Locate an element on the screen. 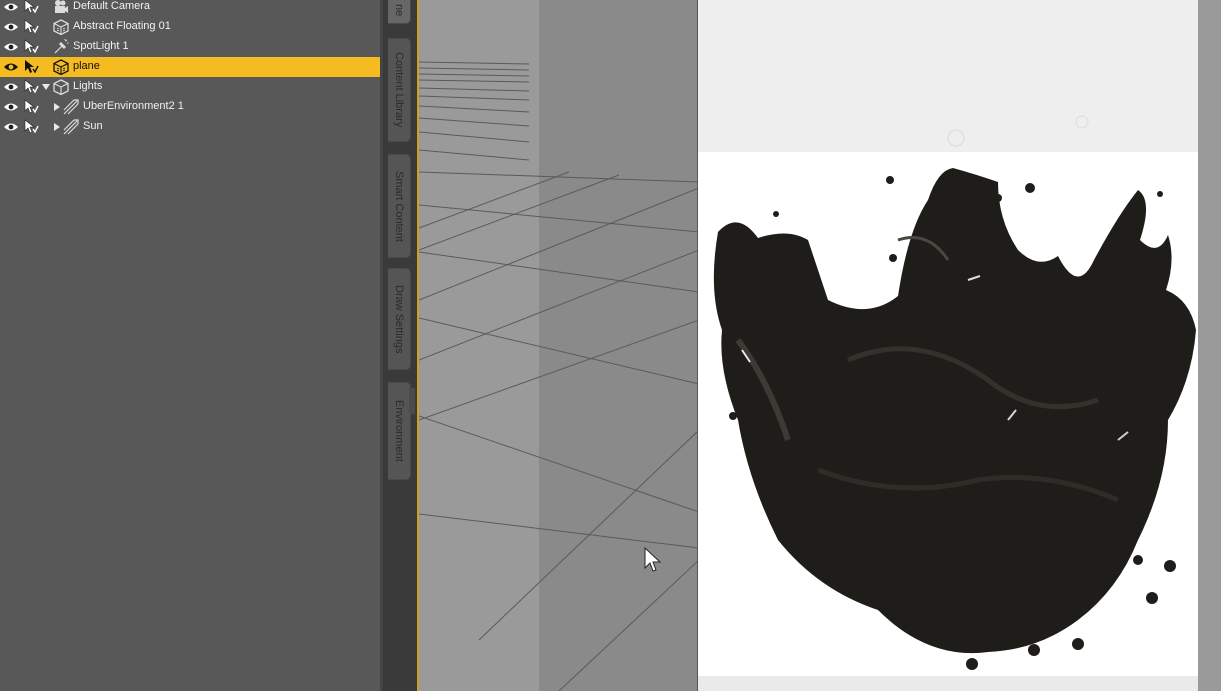 This screenshot has width=1221, height=691. scene-item-label: Lights is located at coordinates (88, 86).